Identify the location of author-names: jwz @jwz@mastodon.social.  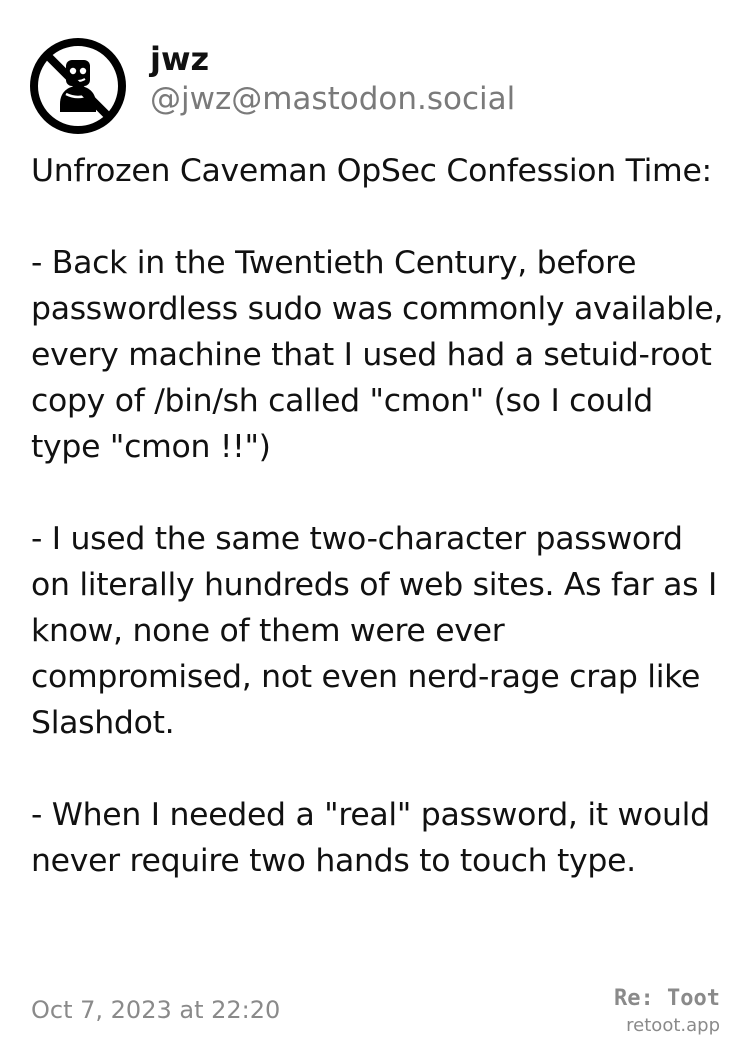
(332, 79).